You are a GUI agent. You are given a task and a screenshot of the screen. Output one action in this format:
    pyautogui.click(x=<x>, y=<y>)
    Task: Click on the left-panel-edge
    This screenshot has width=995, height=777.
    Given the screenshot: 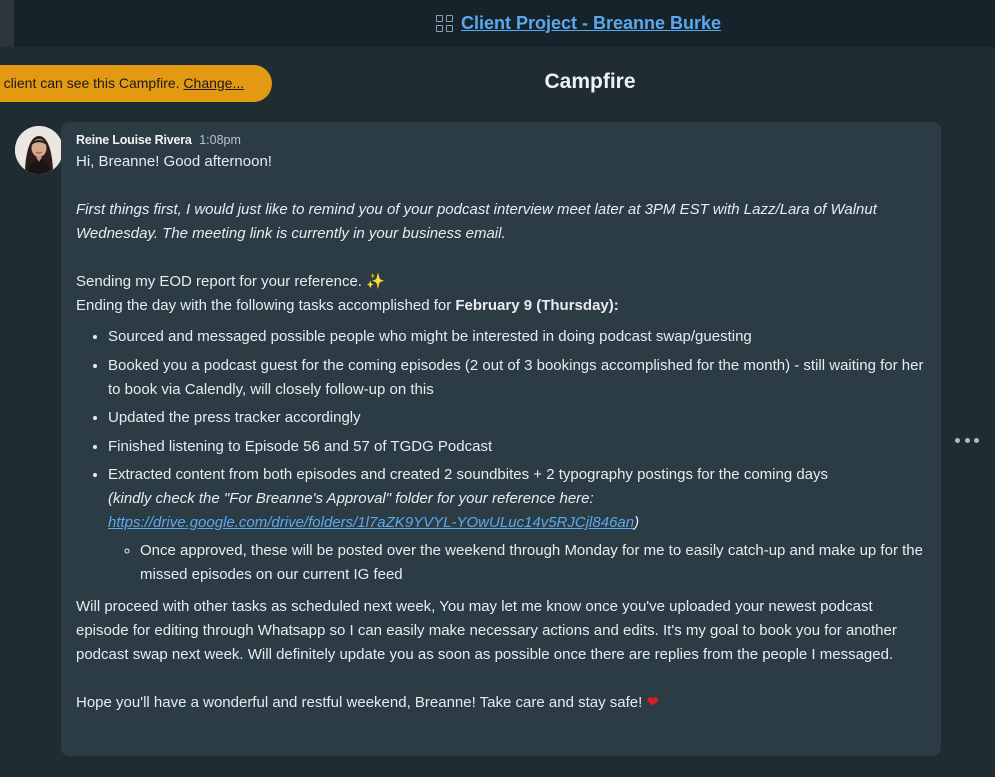 What is the action you would take?
    pyautogui.click(x=7, y=23)
    